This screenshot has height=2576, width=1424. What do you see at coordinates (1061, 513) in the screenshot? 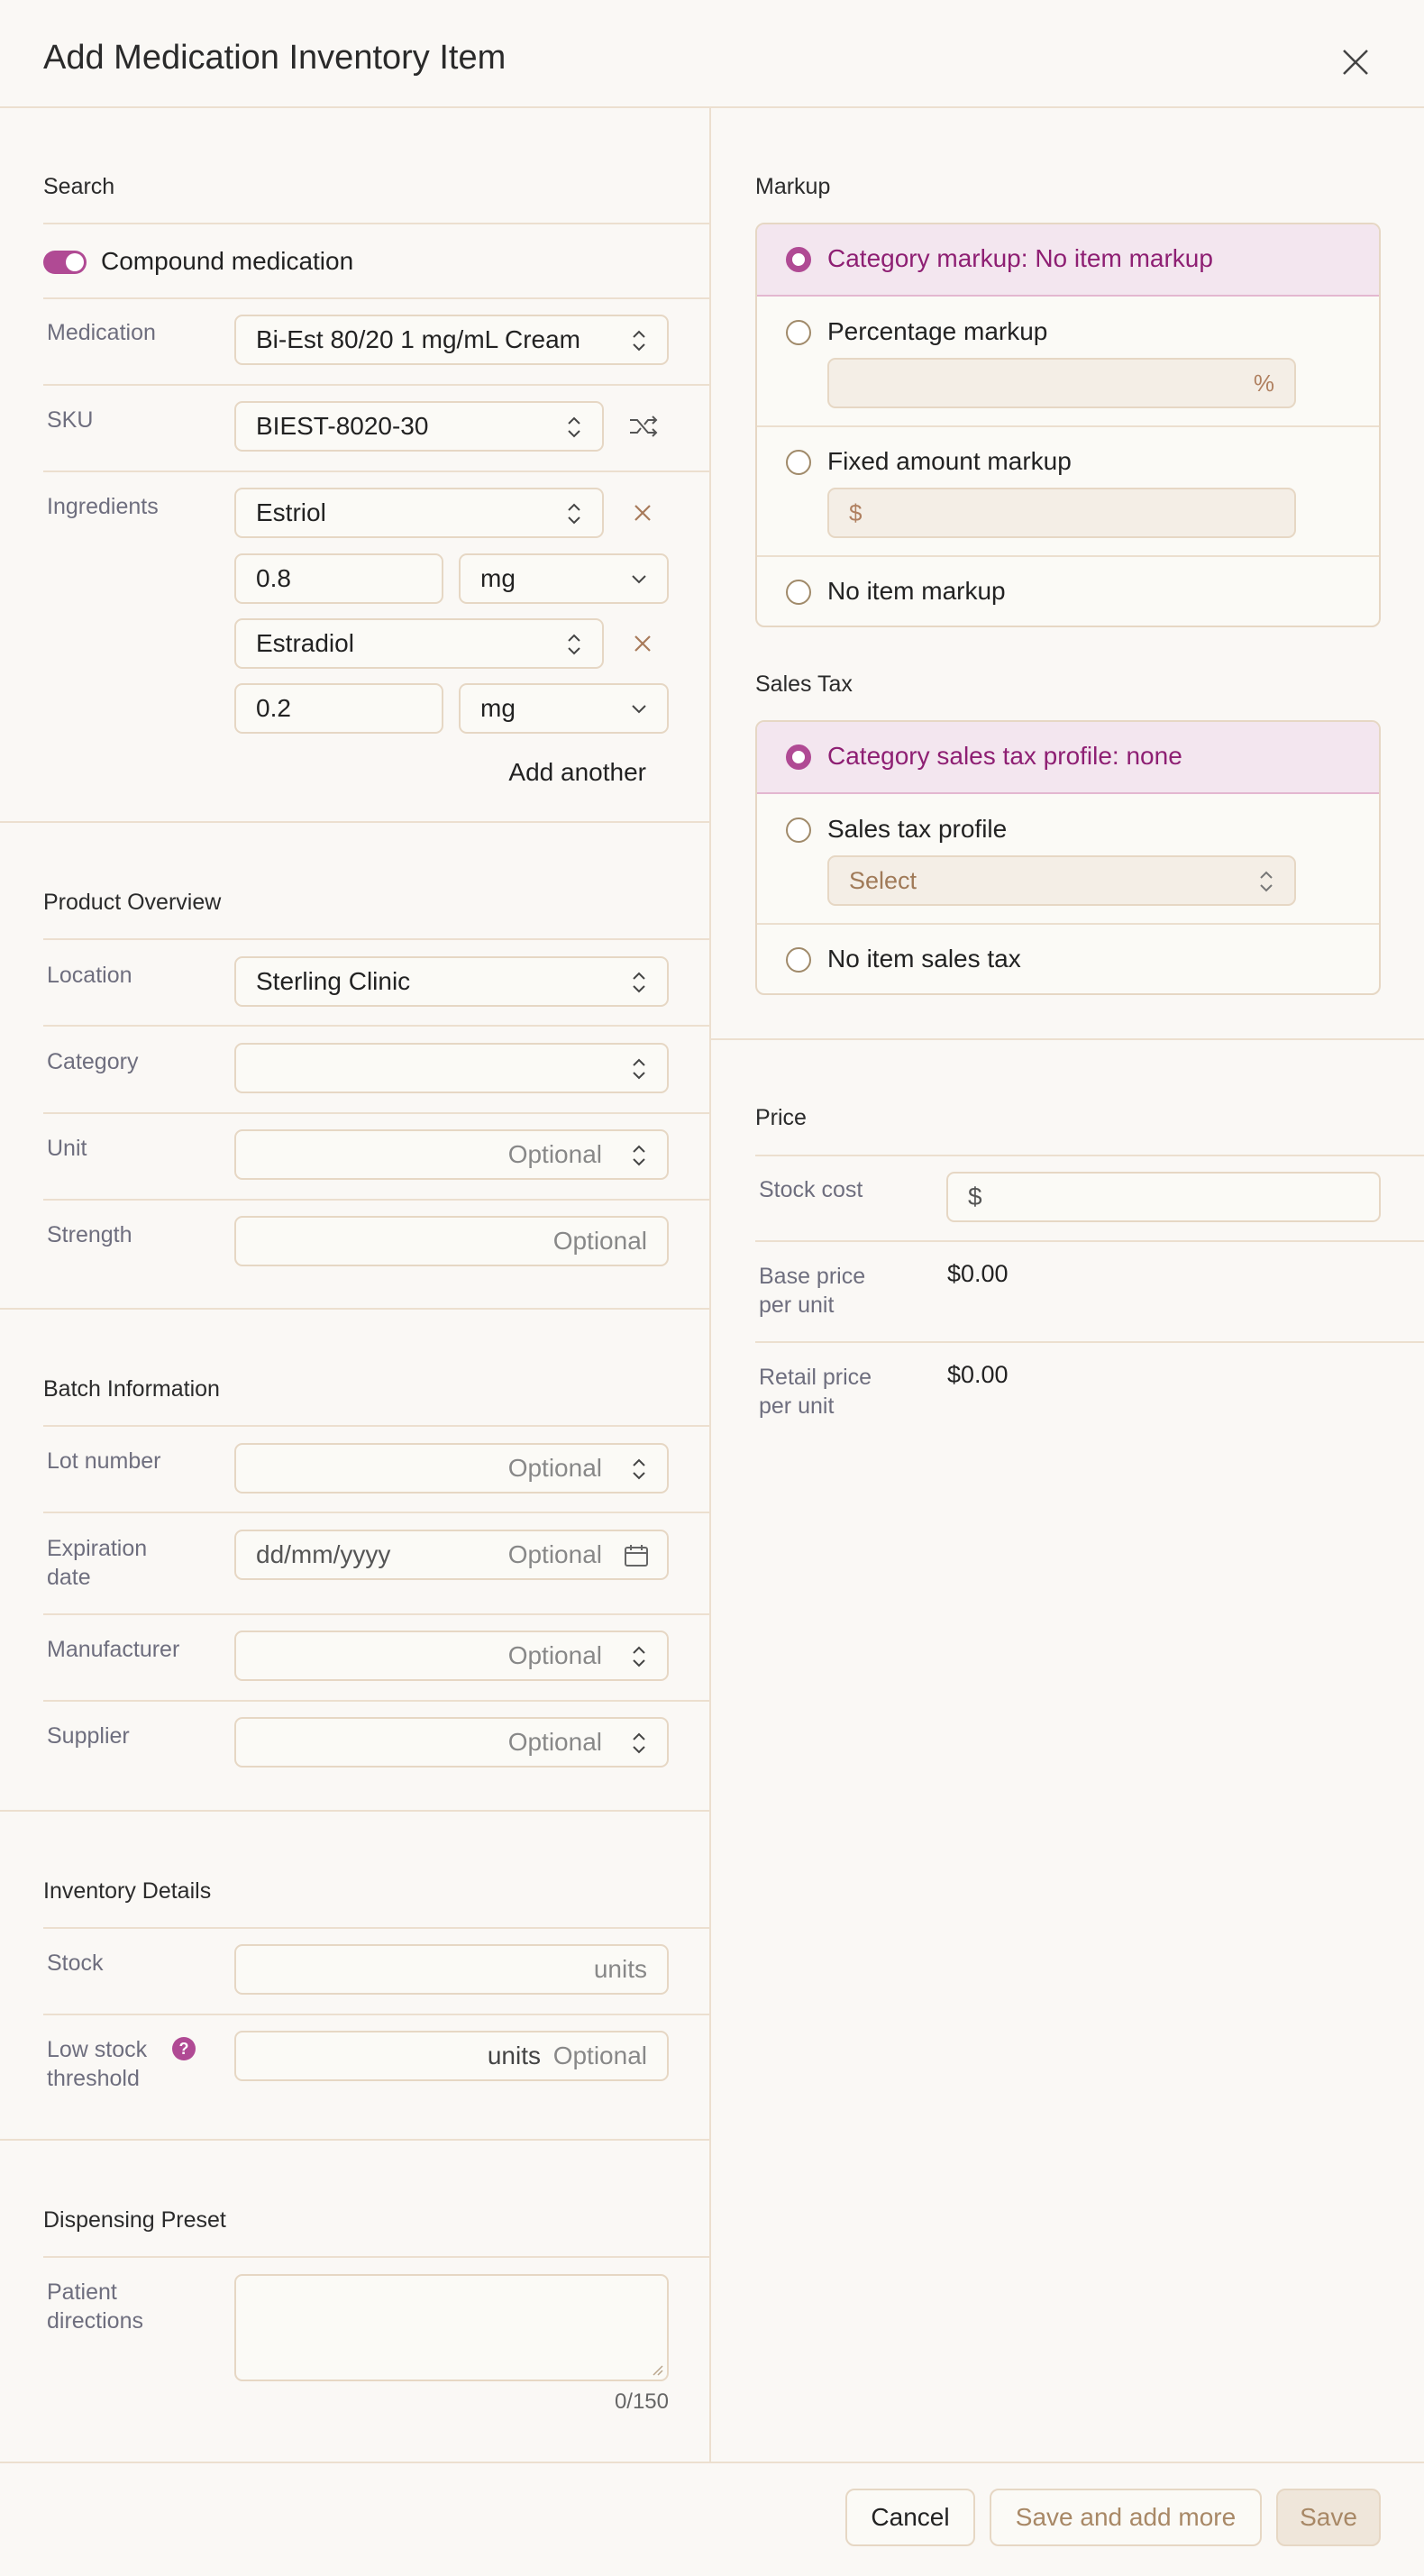
I see `fixed-markup-input: $` at bounding box center [1061, 513].